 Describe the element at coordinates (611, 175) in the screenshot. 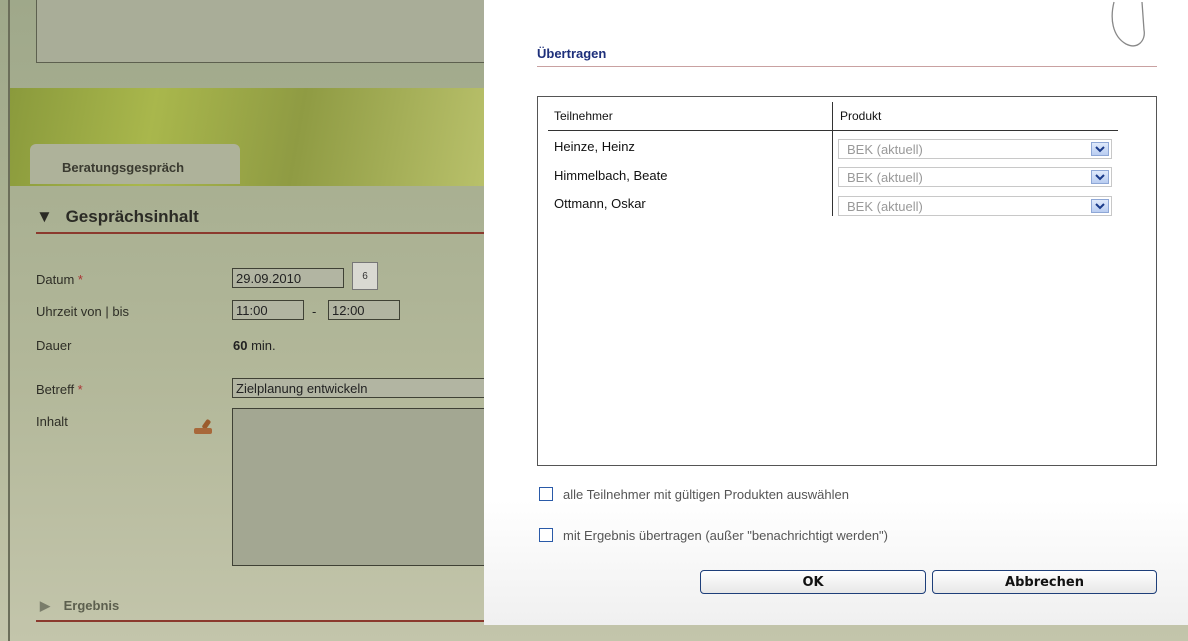

I see `participant-name: Himmelbach, Beate` at that location.